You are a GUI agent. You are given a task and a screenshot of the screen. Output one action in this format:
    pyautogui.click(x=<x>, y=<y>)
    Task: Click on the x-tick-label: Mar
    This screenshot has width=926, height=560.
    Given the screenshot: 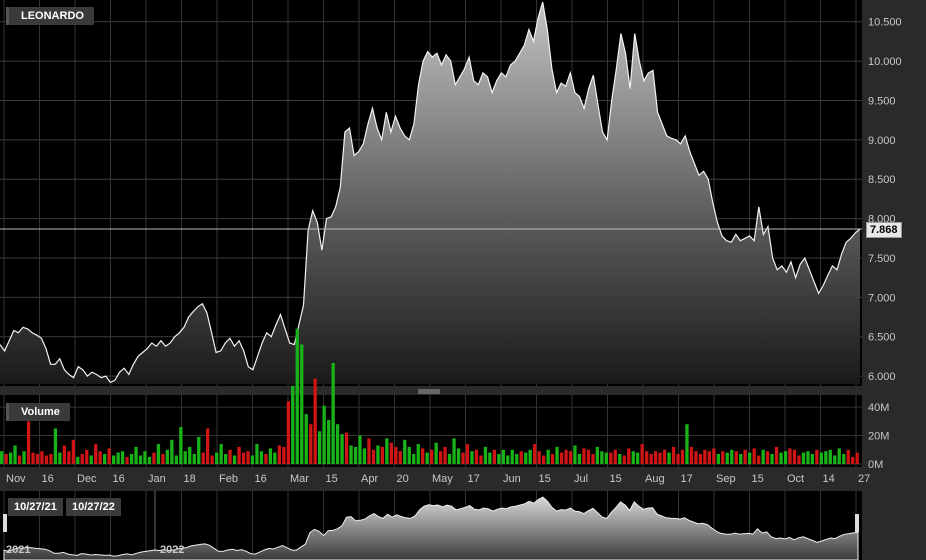 What is the action you would take?
    pyautogui.click(x=299, y=479)
    